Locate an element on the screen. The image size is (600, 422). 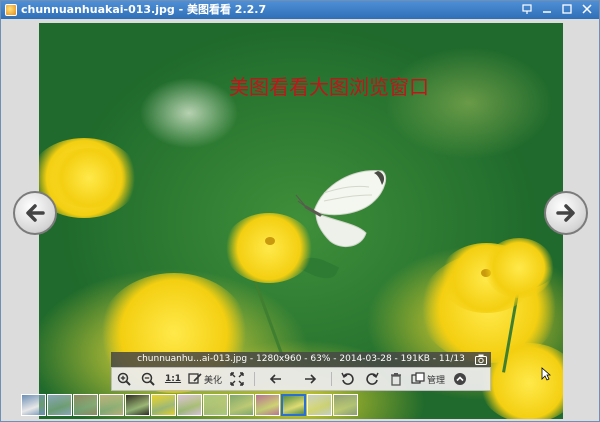
camera-icon is located at coordinates (481, 359).